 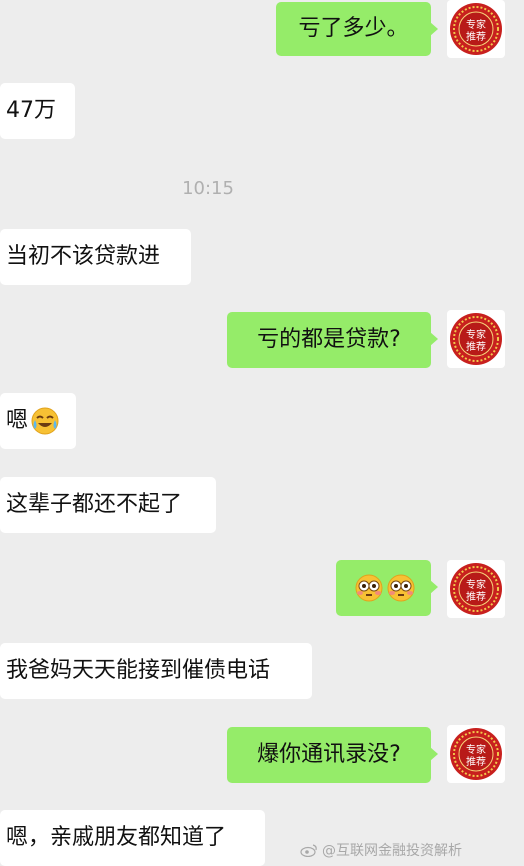 I want to click on message-text: 嗯, so click(x=17, y=420).